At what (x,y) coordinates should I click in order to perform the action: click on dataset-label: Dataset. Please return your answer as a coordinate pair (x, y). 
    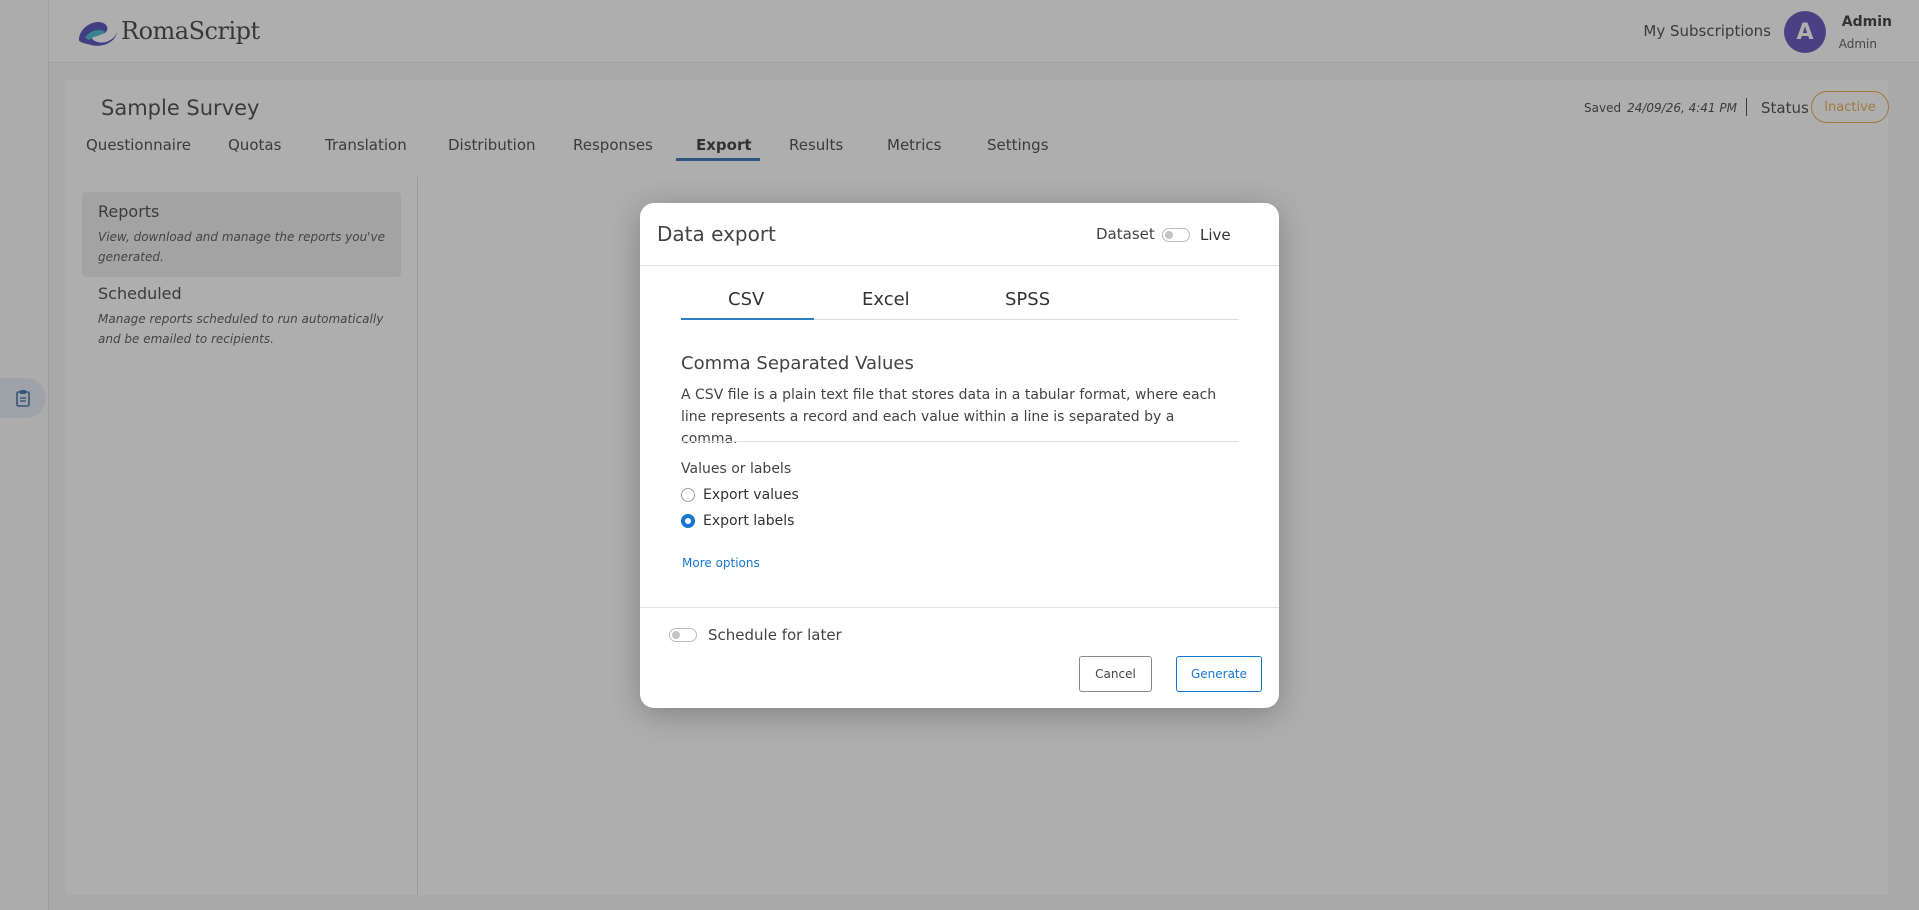
    Looking at the image, I should click on (1125, 234).